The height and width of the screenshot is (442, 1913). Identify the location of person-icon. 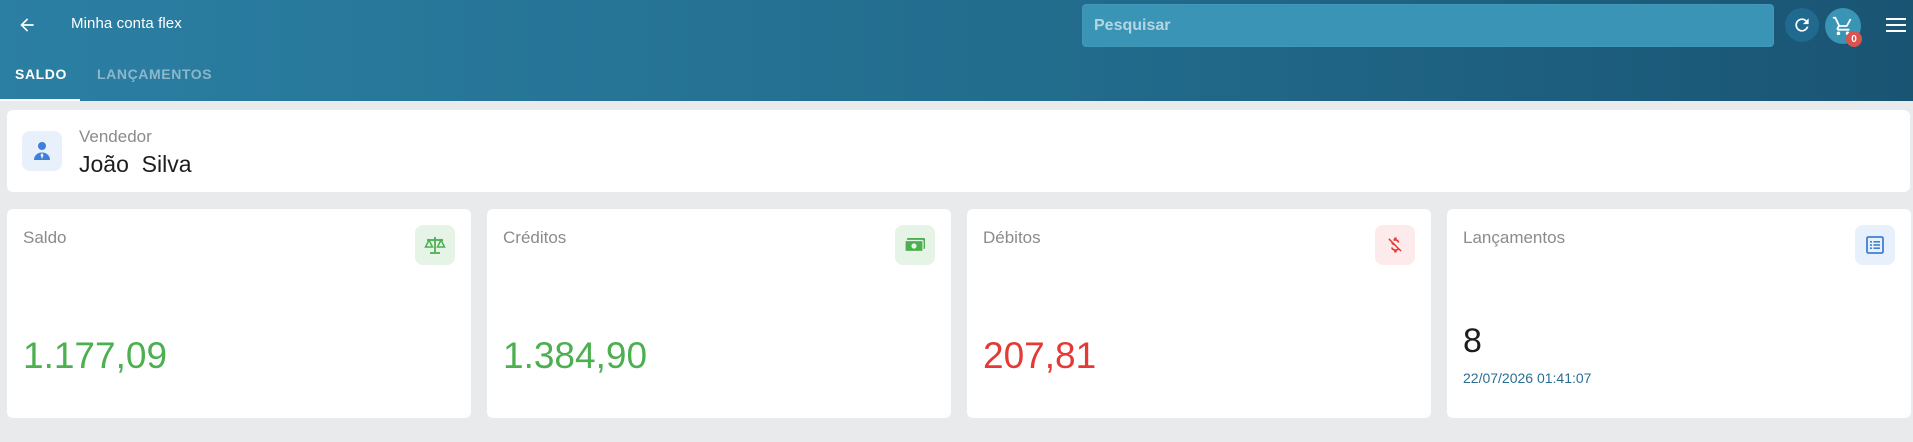
(42, 151).